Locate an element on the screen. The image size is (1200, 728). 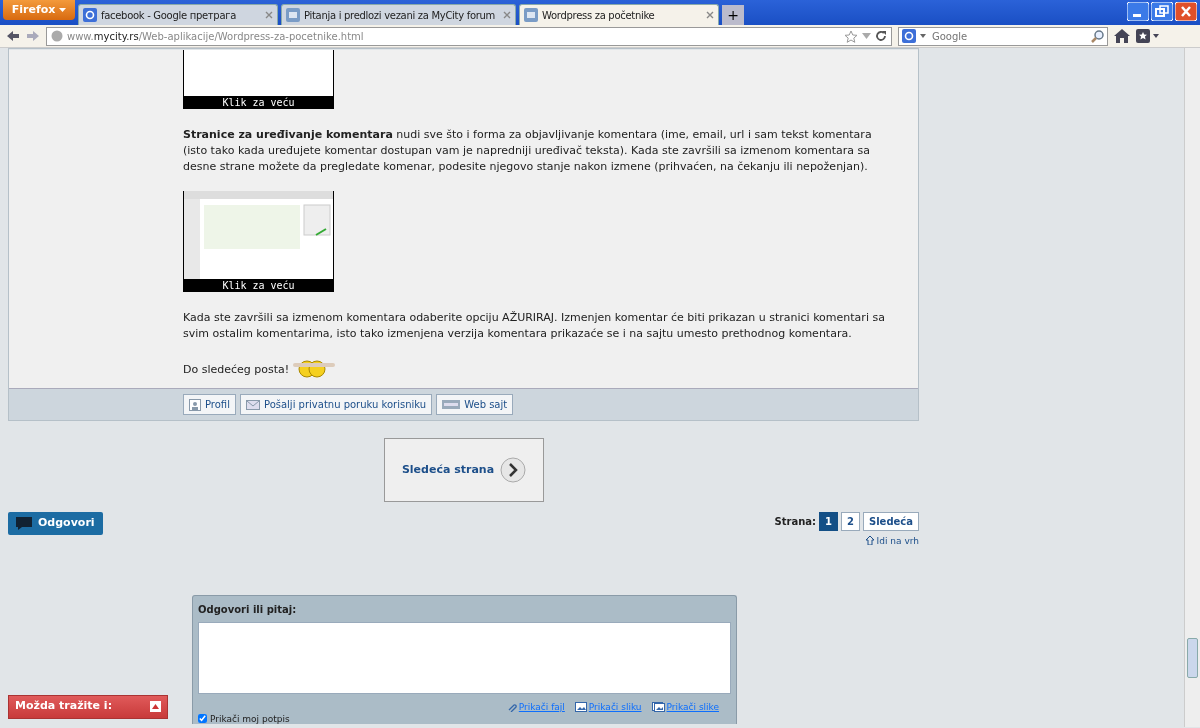
post-signoff: Do sledećeg posta! is located at coordinates (236, 370).